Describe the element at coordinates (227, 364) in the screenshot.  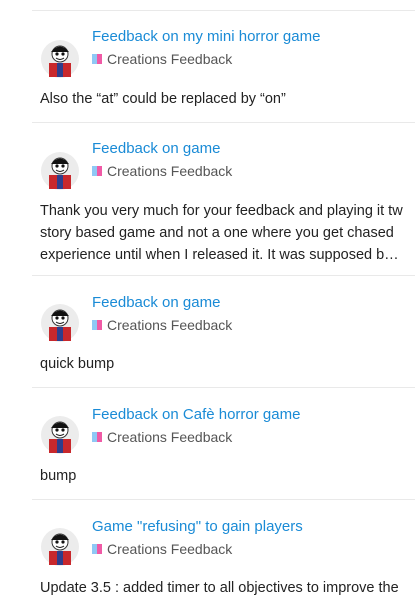
I see `post-excerpt: quick bump` at that location.